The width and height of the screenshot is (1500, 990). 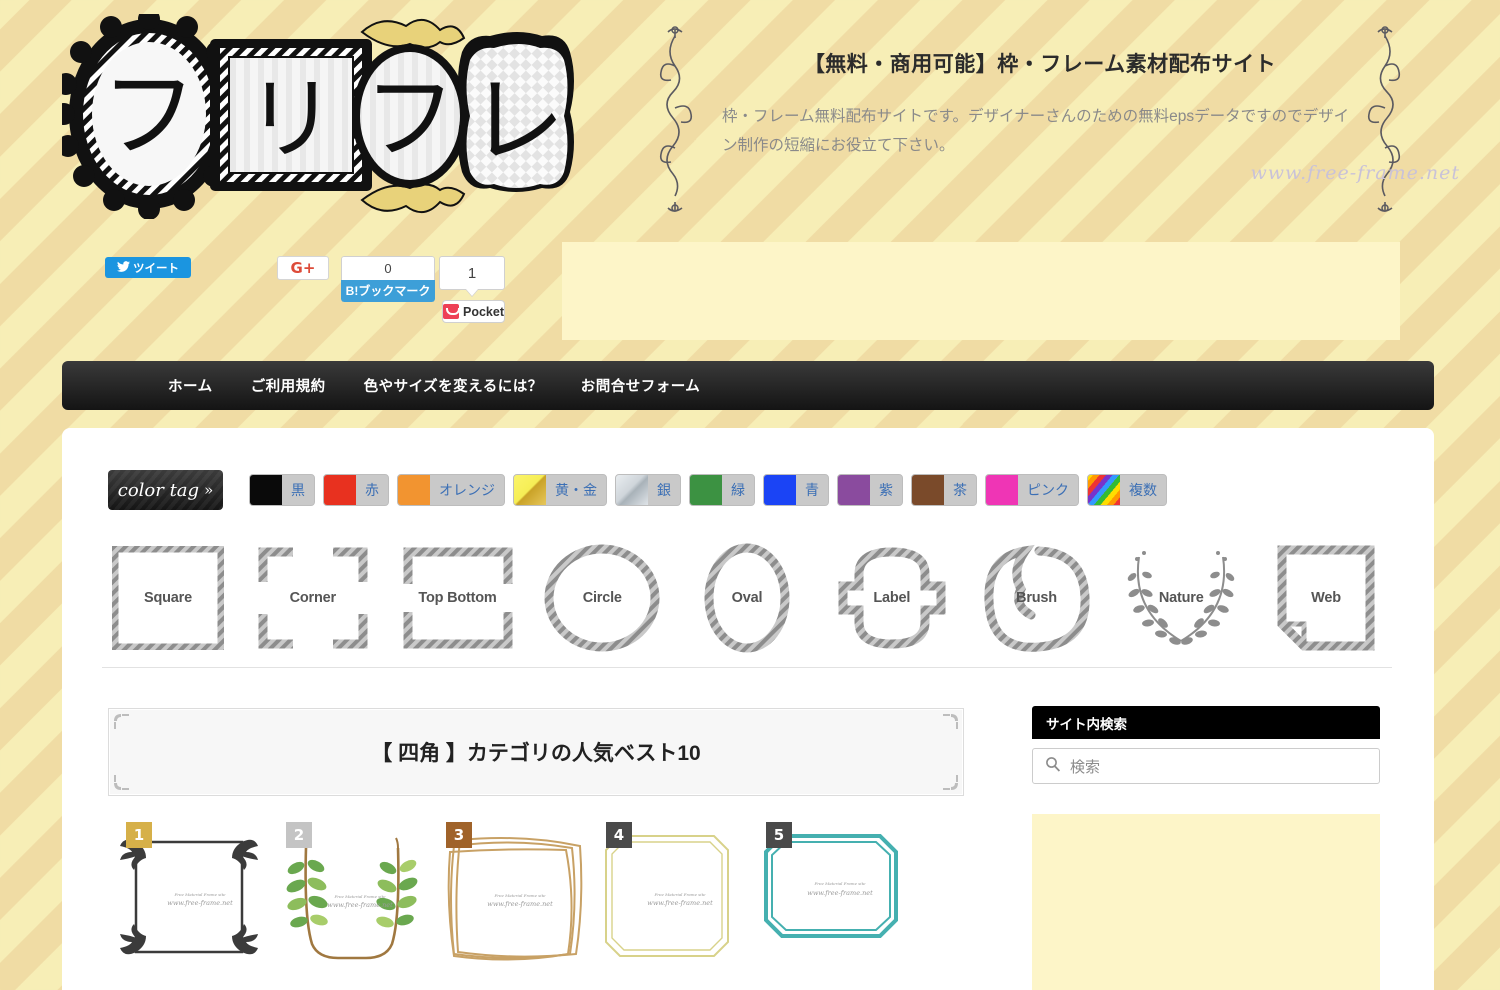 I want to click on shape-label: Label, so click(x=892, y=597).